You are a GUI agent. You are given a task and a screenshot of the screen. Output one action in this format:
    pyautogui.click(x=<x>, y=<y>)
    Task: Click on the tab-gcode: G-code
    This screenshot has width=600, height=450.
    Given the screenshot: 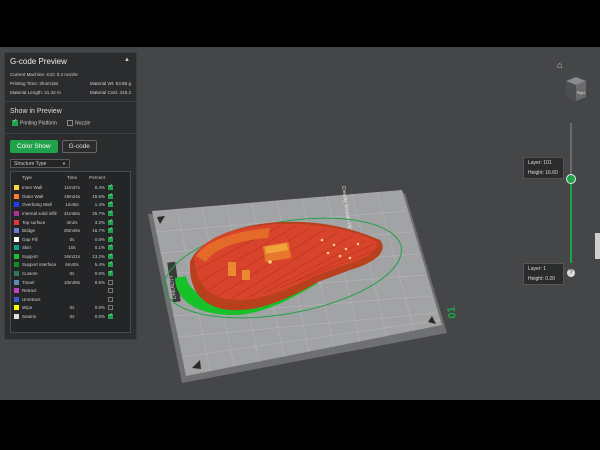 What is the action you would take?
    pyautogui.click(x=79, y=147)
    